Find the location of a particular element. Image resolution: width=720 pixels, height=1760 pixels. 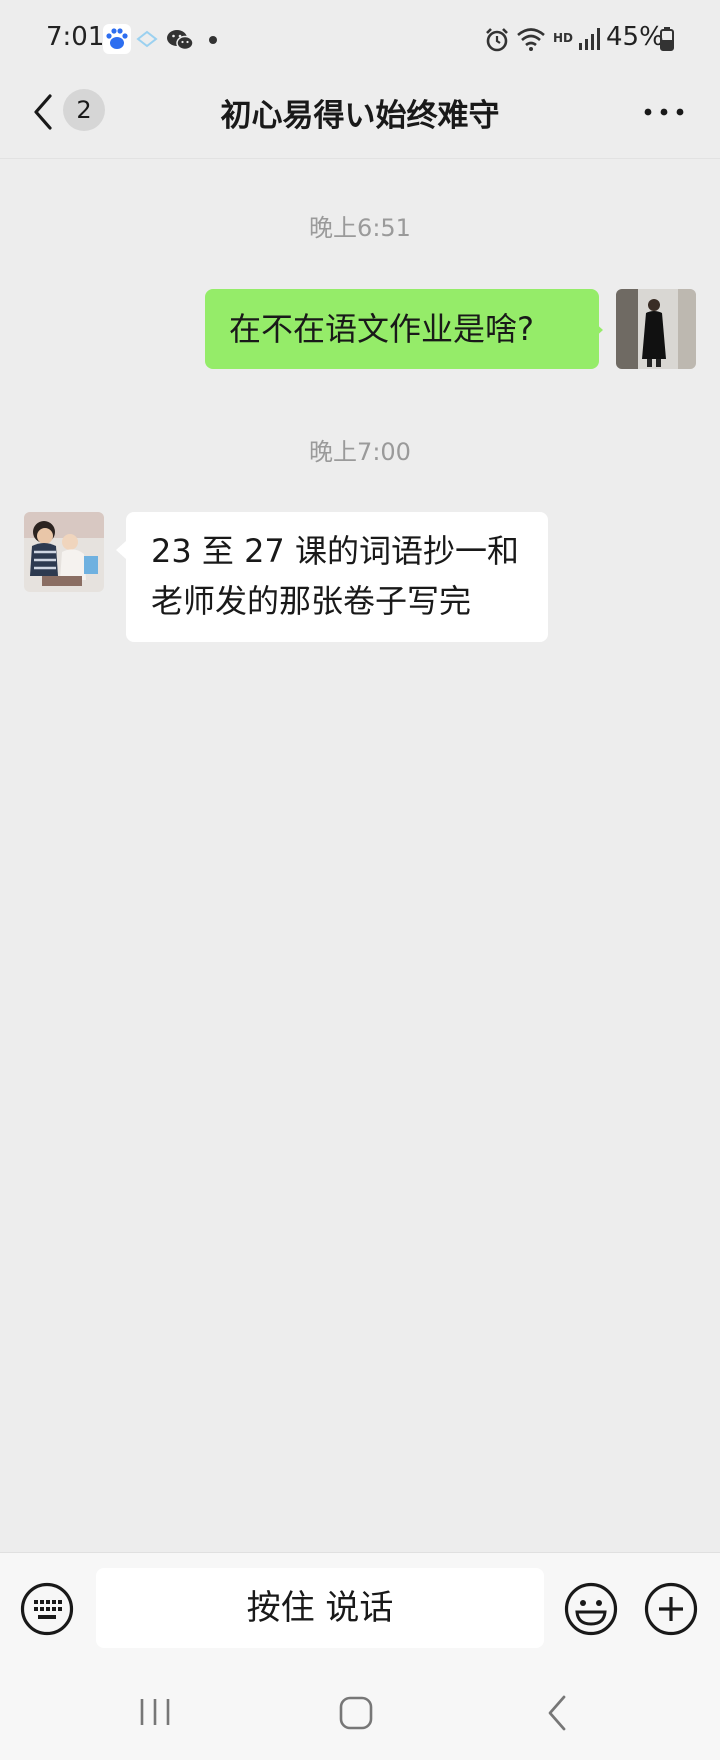

battery-icon is located at coordinates (667, 39).